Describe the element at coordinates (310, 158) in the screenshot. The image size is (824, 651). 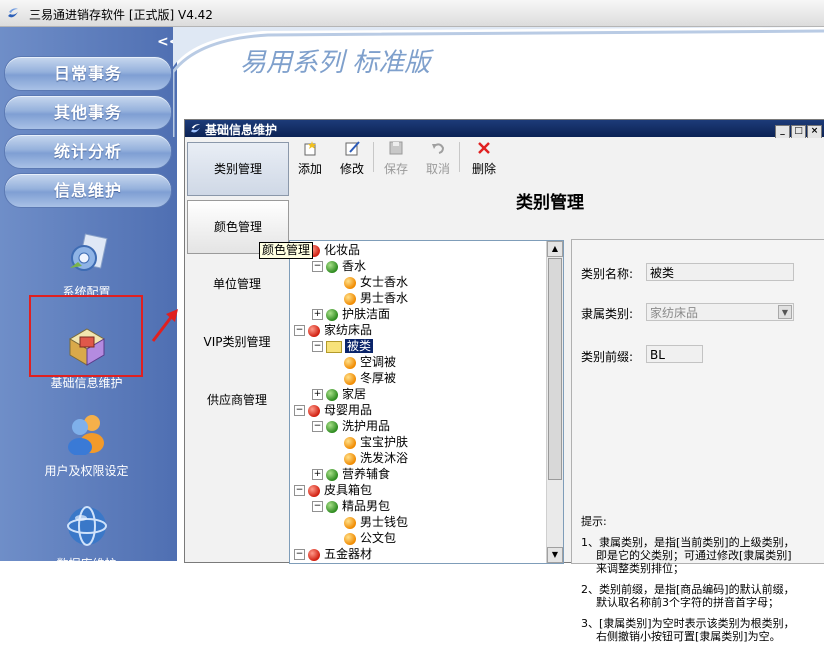
I see `add-button: 添加` at that location.